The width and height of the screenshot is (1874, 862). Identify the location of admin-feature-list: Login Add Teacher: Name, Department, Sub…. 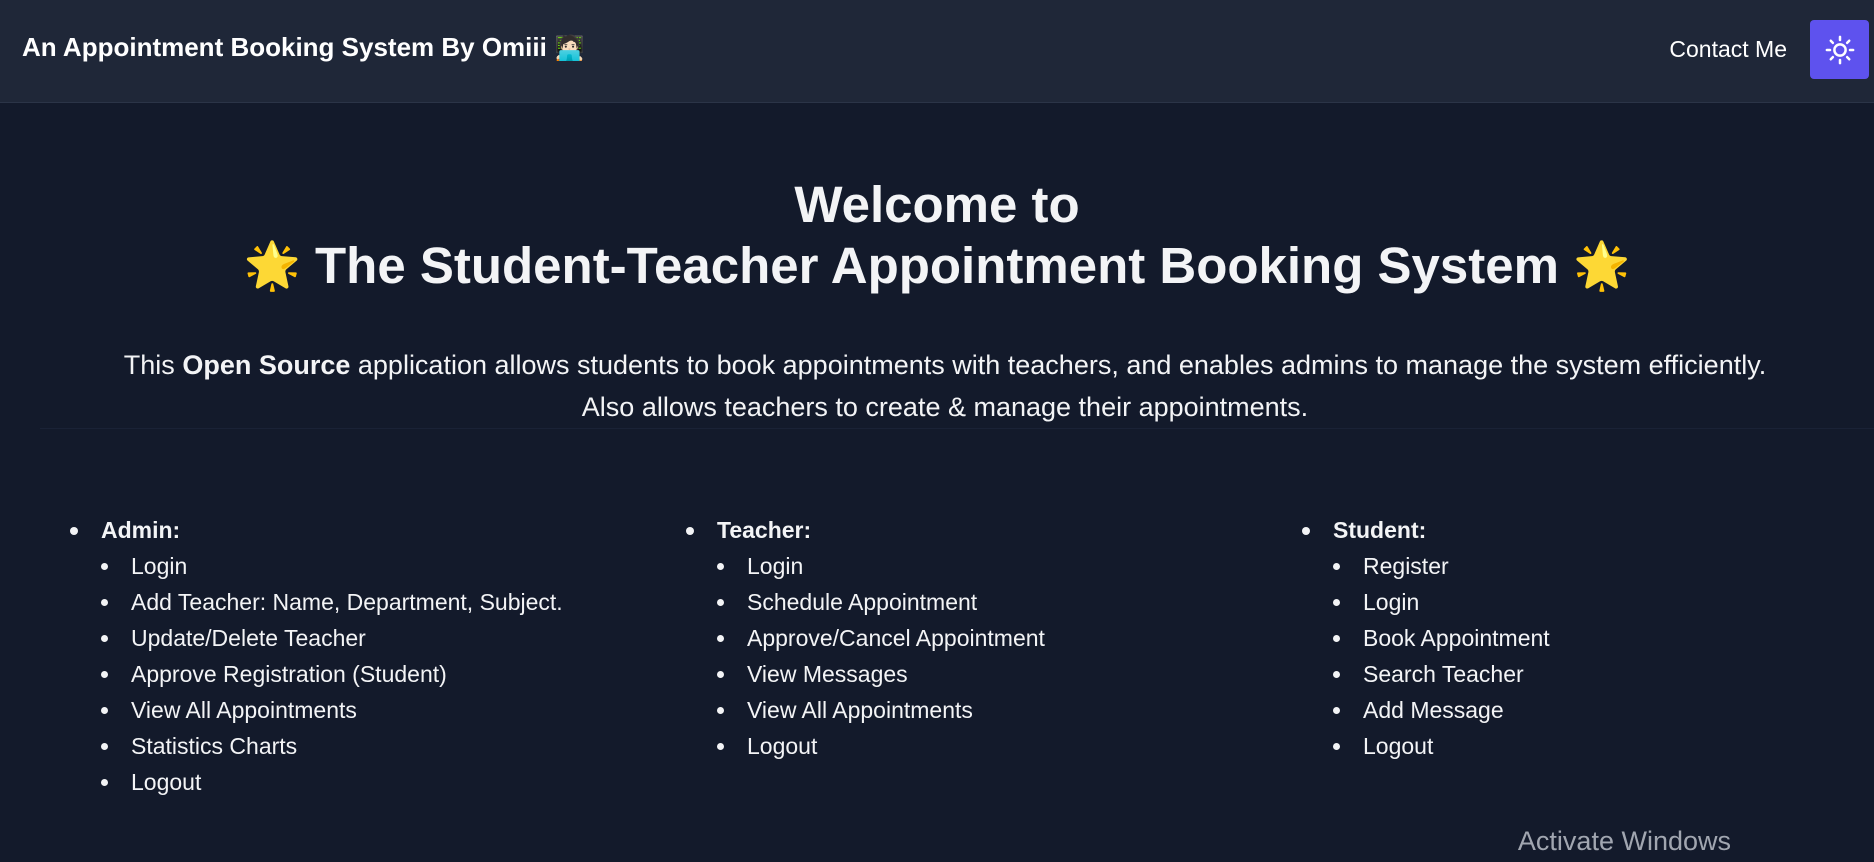
(350, 674).